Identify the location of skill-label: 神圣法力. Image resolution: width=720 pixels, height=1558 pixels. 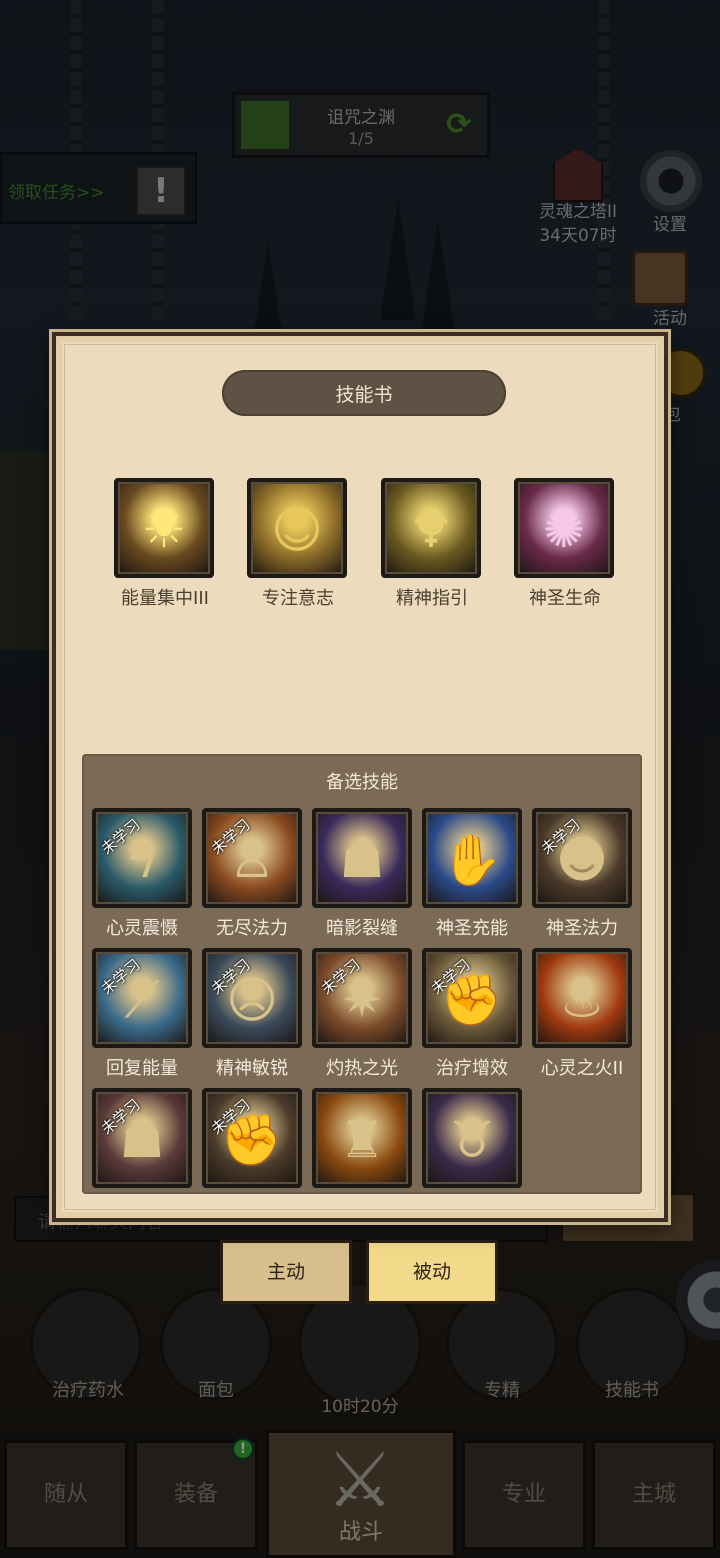
(582, 928).